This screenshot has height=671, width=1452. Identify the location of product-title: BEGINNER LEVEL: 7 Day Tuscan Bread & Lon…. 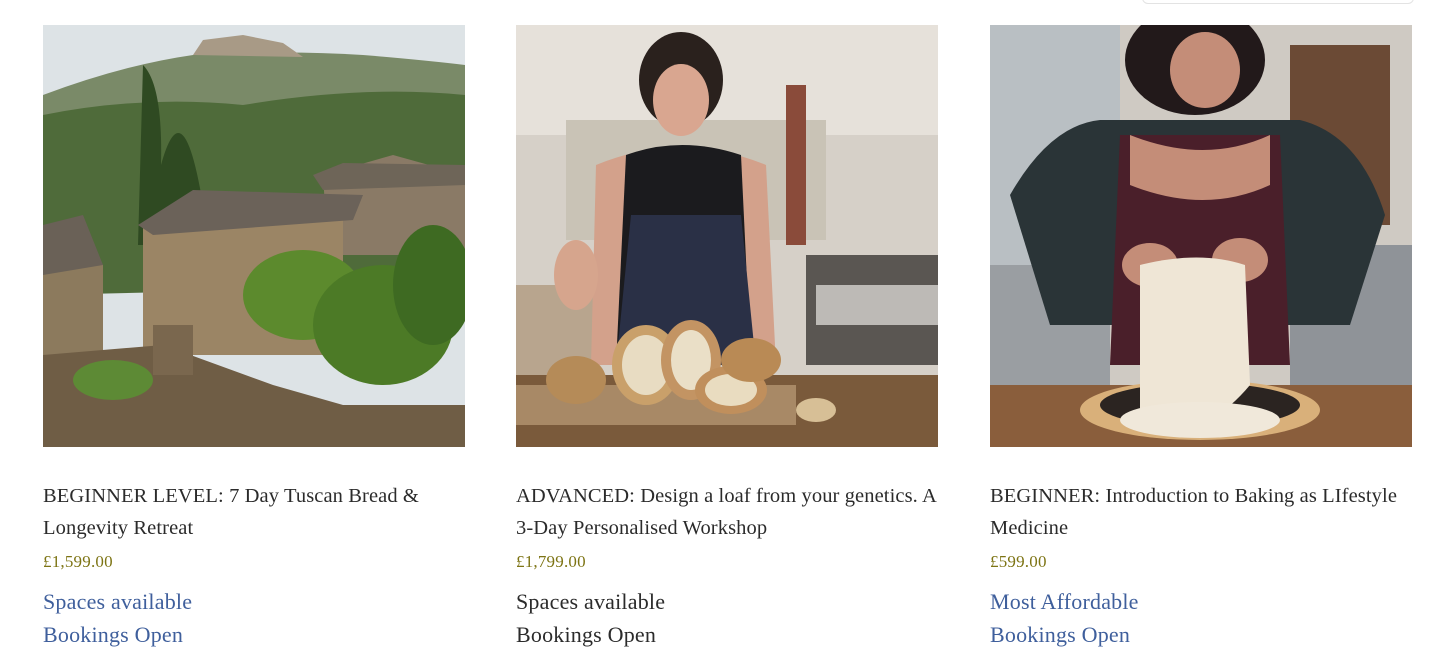
(254, 512).